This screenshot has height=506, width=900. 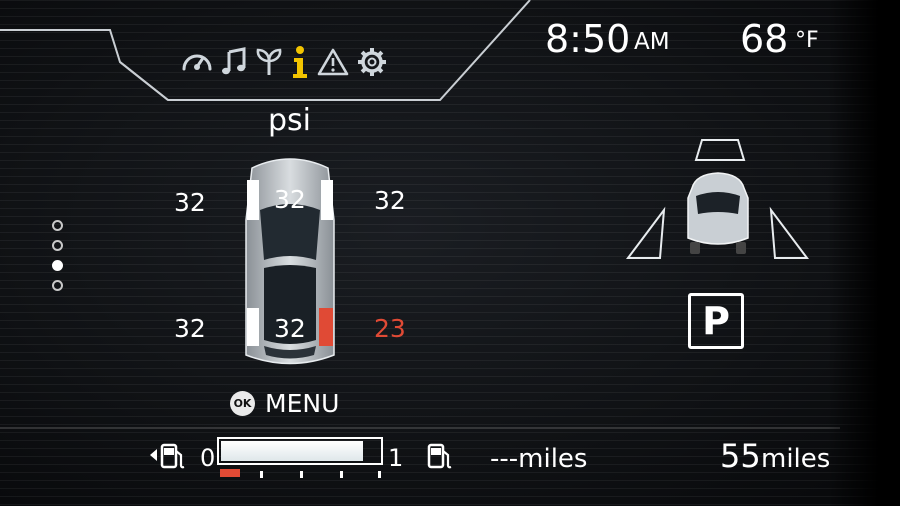 I want to click on ok-button-icon: OK, so click(x=242, y=403).